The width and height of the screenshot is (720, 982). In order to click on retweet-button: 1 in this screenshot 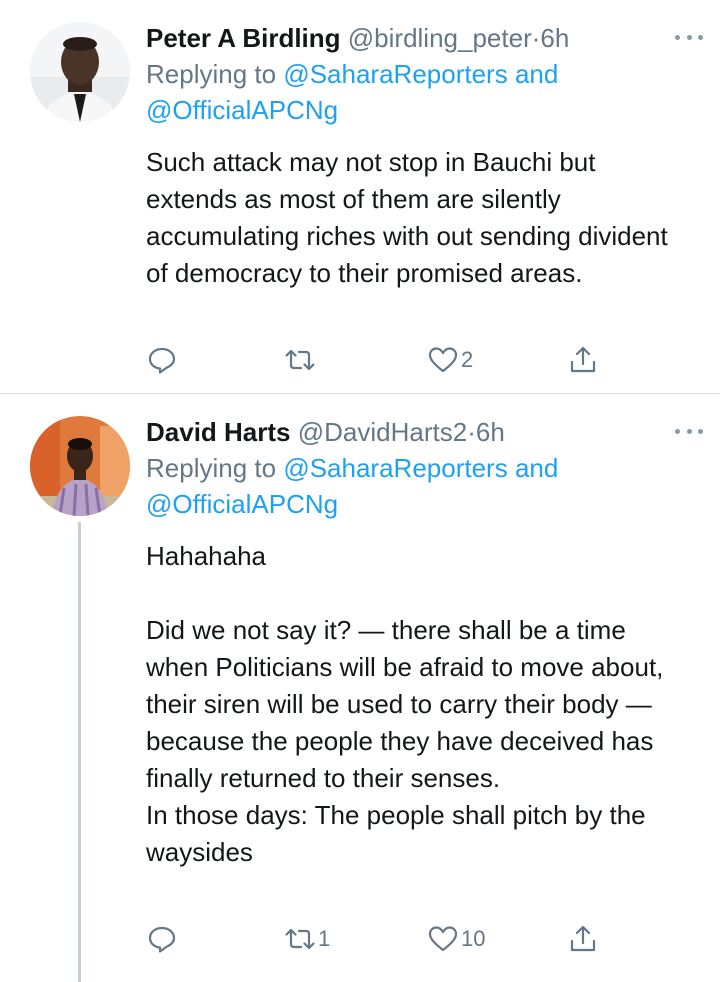, I will do `click(307, 939)`.